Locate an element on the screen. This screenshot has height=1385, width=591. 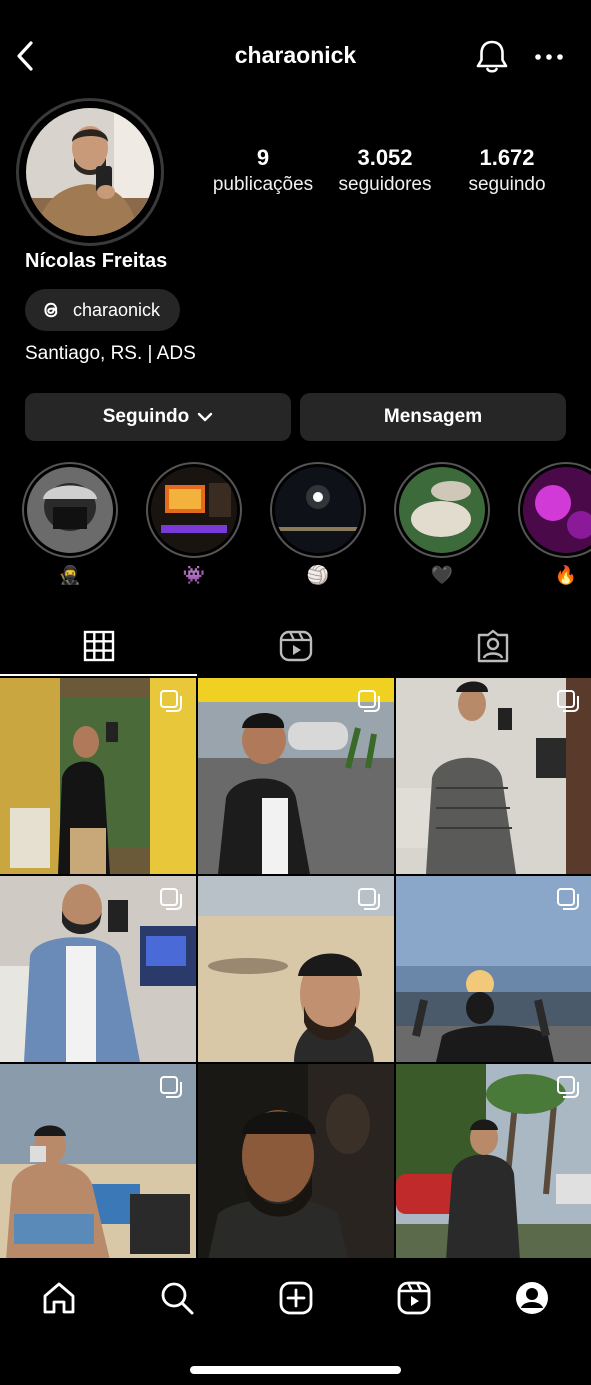
posts-label: publicações is located at coordinates (263, 184).